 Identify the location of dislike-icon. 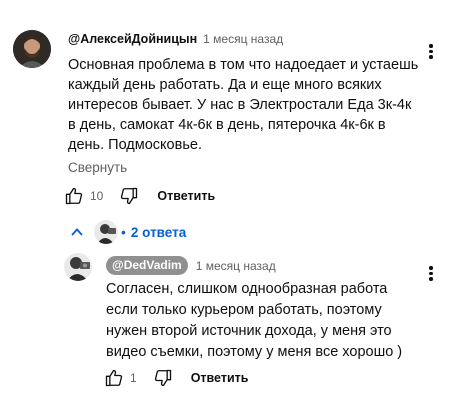
(163, 378).